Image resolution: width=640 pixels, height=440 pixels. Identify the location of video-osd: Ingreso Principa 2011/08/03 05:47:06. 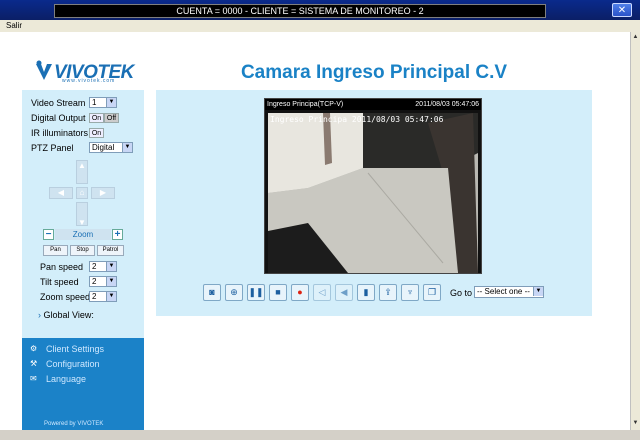
(357, 119).